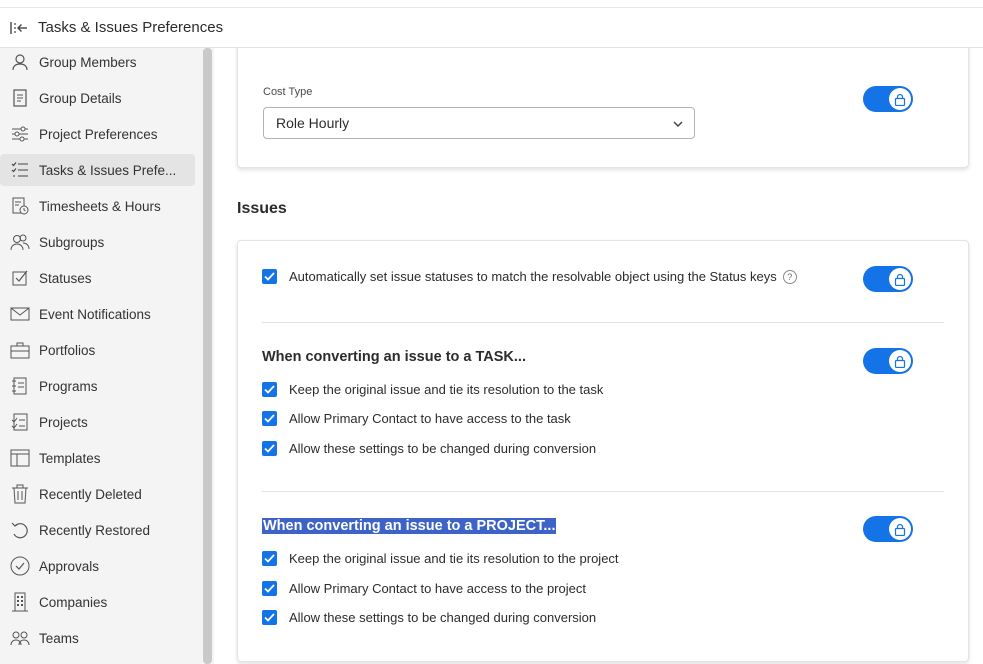  What do you see at coordinates (789, 276) in the screenshot?
I see `help-icon: ?` at bounding box center [789, 276].